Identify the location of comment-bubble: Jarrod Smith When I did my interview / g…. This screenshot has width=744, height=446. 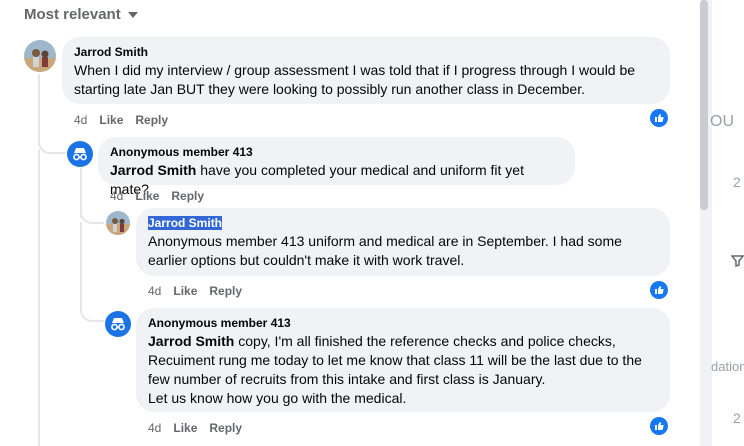
(366, 70).